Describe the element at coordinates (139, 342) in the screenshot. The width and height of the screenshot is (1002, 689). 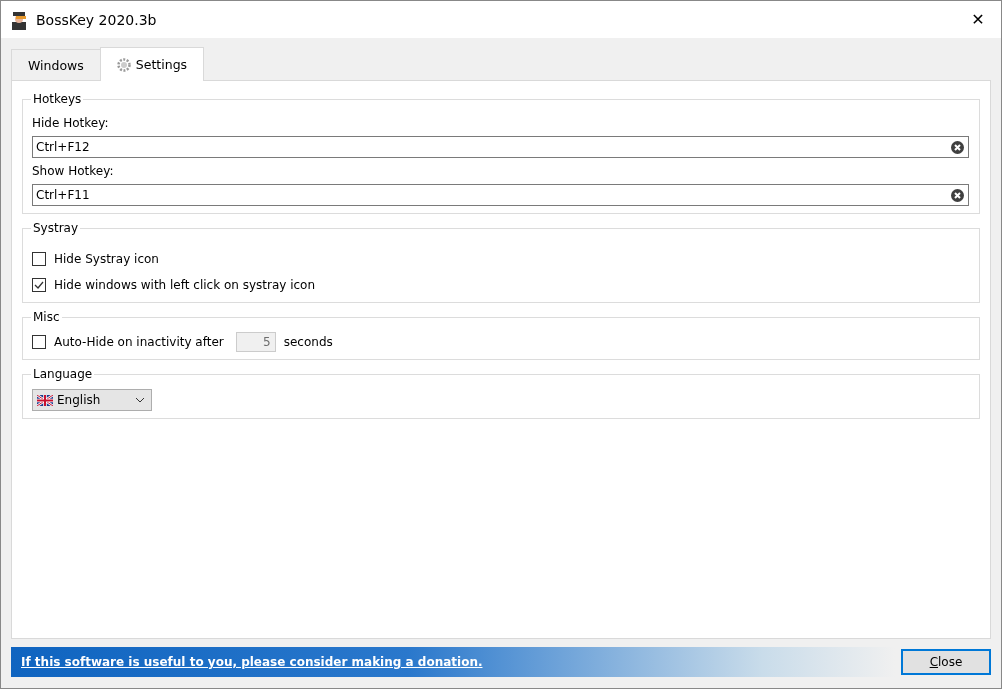
I see `checkbox-label: Auto-Hide on inactivity after` at that location.